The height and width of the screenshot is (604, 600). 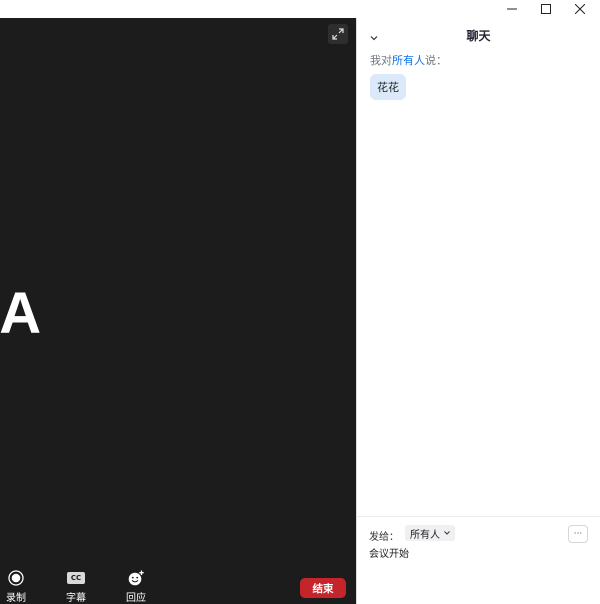 I want to click on participant-name: 7A, so click(x=21, y=313).